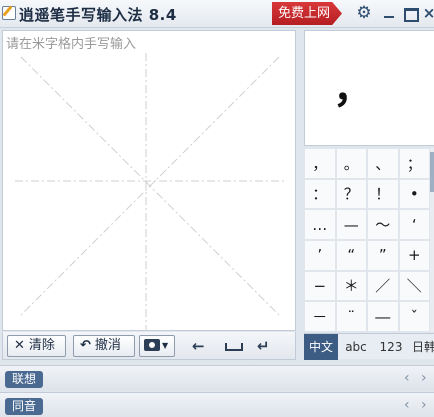 Image resolution: width=434 pixels, height=417 pixels. What do you see at coordinates (85, 345) in the screenshot?
I see `undo-icon: ↶` at bounding box center [85, 345].